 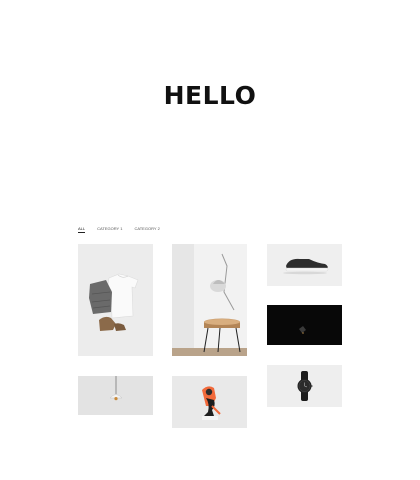 What do you see at coordinates (210, 95) in the screenshot?
I see `hero-title: HELLO` at bounding box center [210, 95].